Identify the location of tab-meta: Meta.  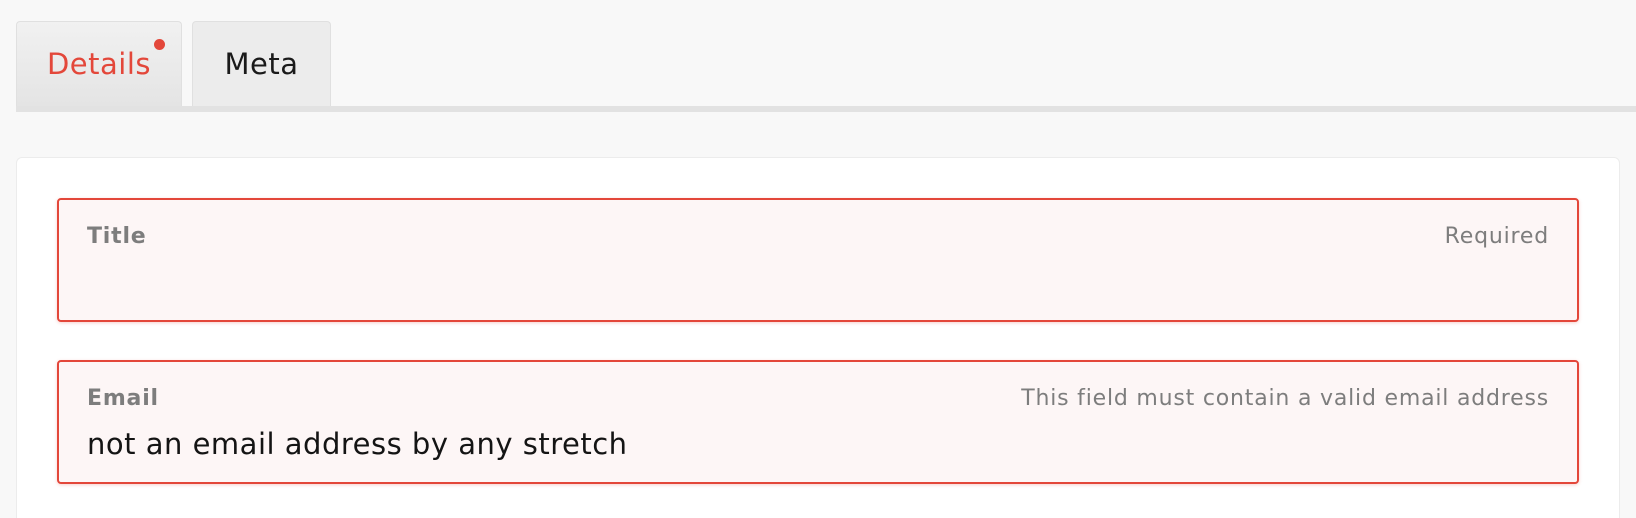
(261, 63).